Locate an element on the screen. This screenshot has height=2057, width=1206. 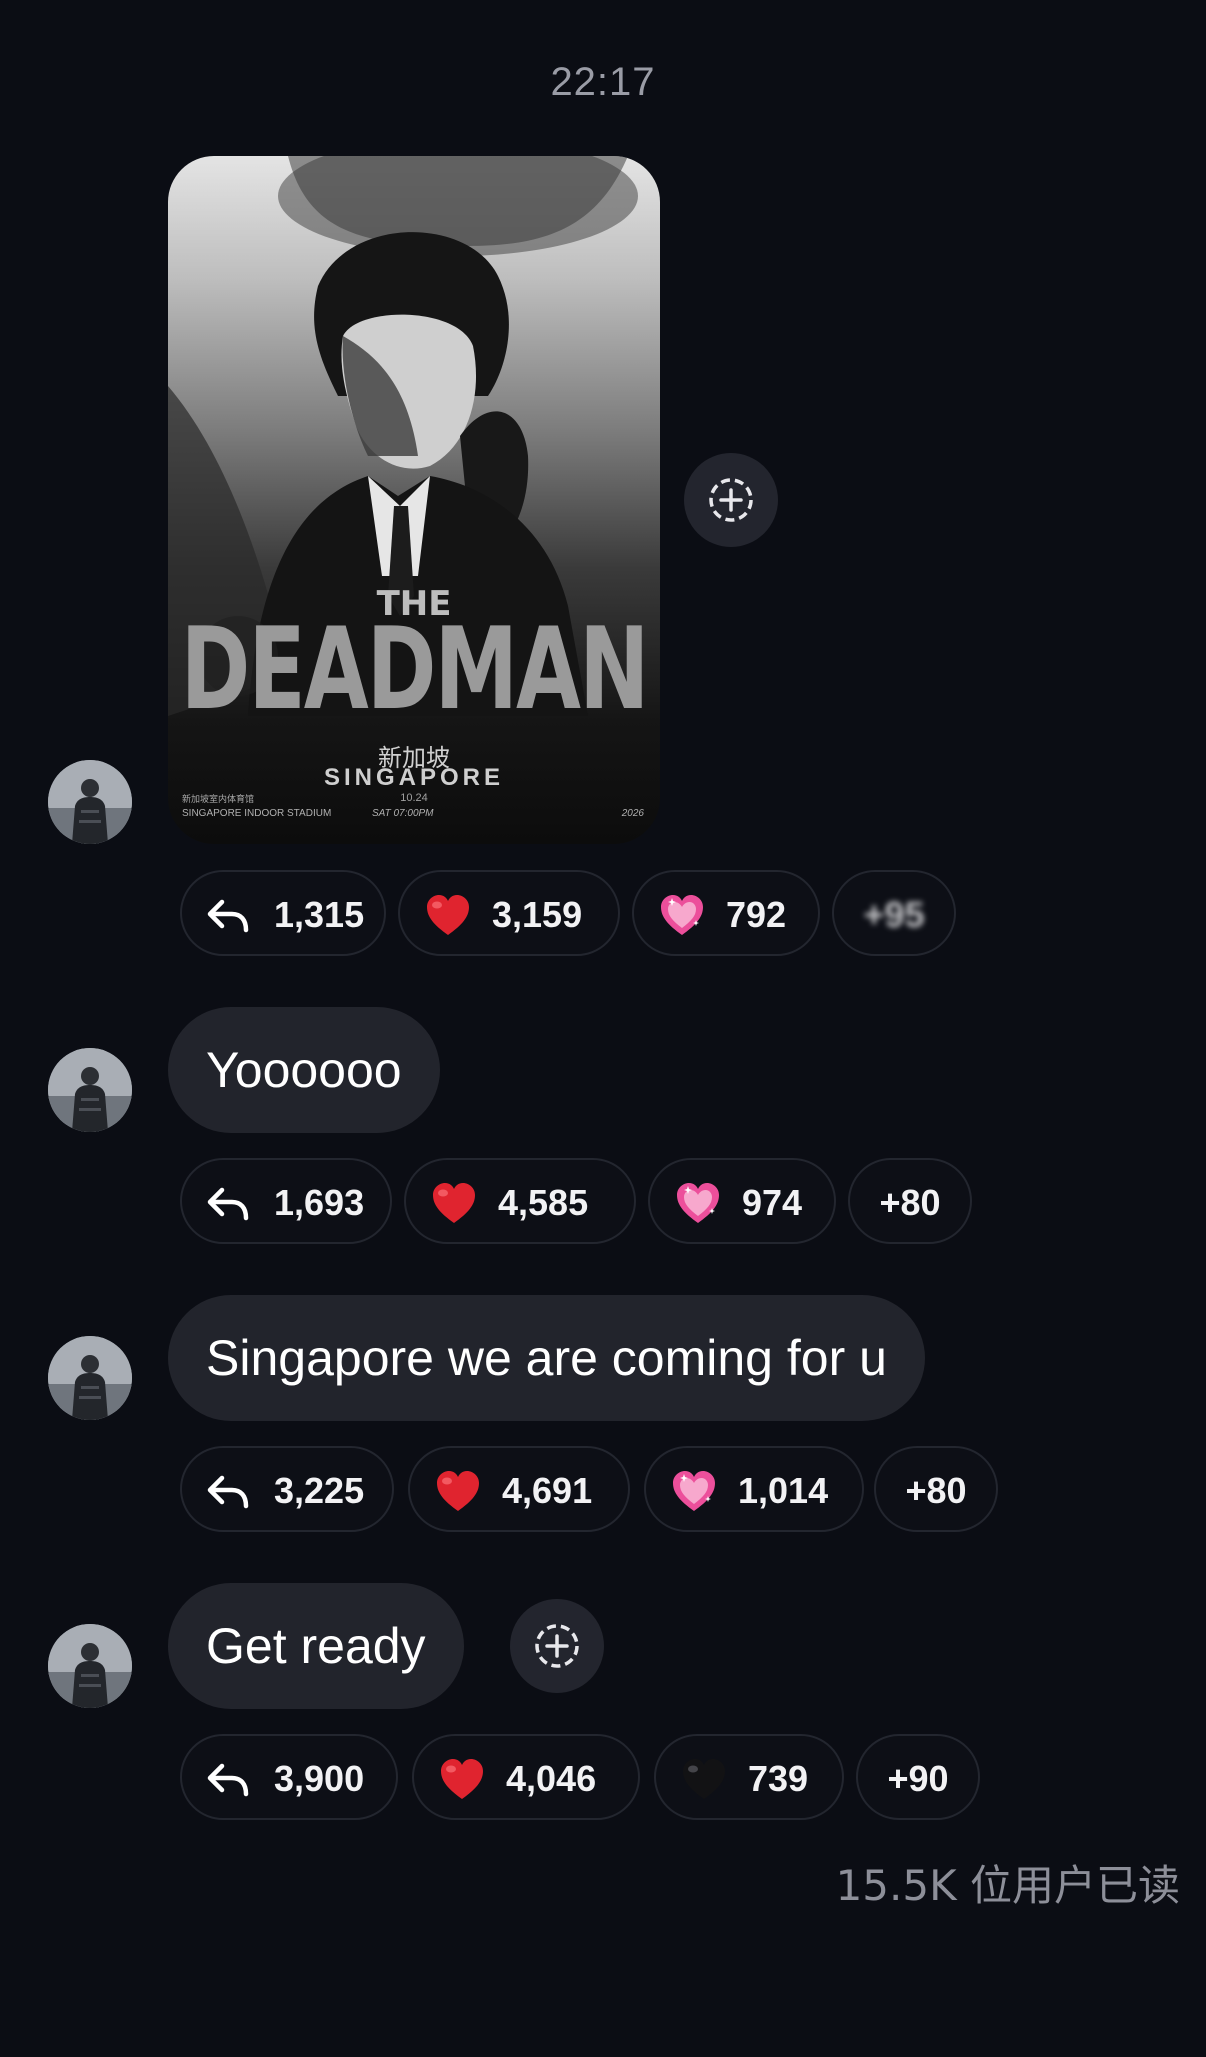
black-heart-icon is located at coordinates (704, 1780).